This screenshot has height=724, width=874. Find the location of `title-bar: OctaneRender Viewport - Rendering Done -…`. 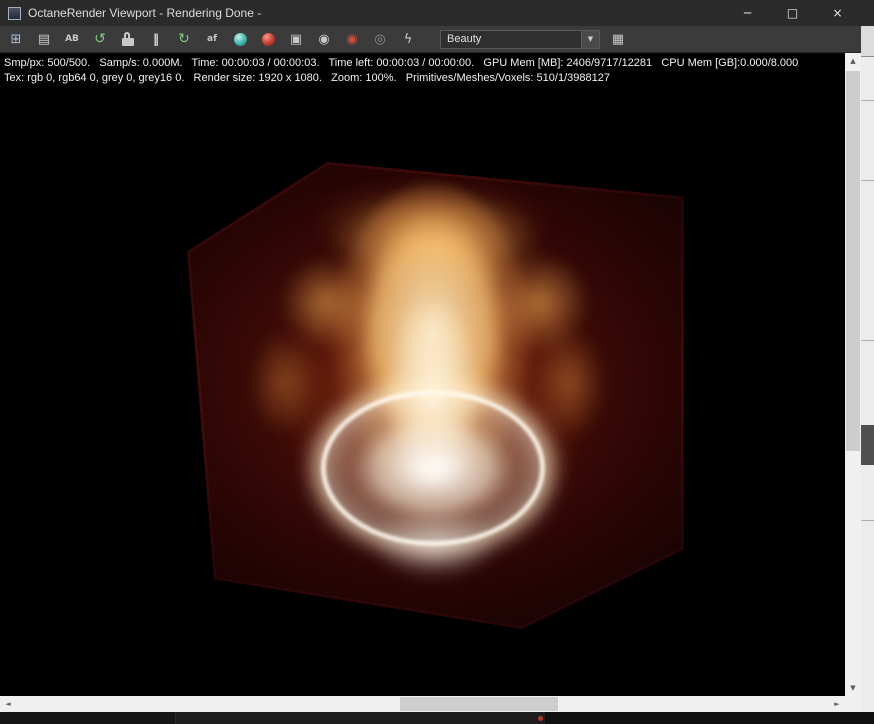

title-bar: OctaneRender Viewport - Rendering Done -… is located at coordinates (437, 13).